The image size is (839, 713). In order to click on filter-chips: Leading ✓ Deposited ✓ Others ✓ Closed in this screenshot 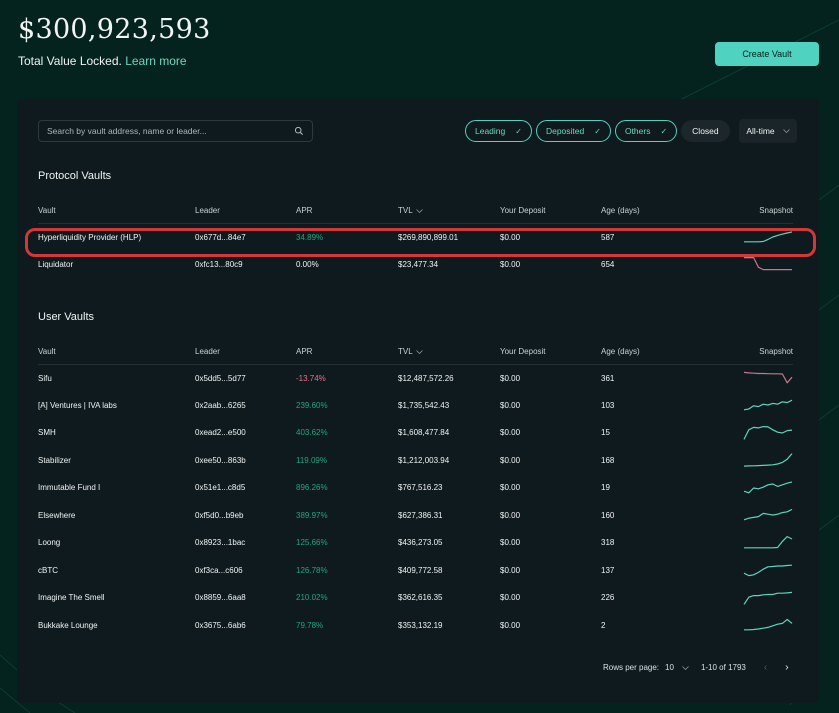, I will do `click(597, 131)`.